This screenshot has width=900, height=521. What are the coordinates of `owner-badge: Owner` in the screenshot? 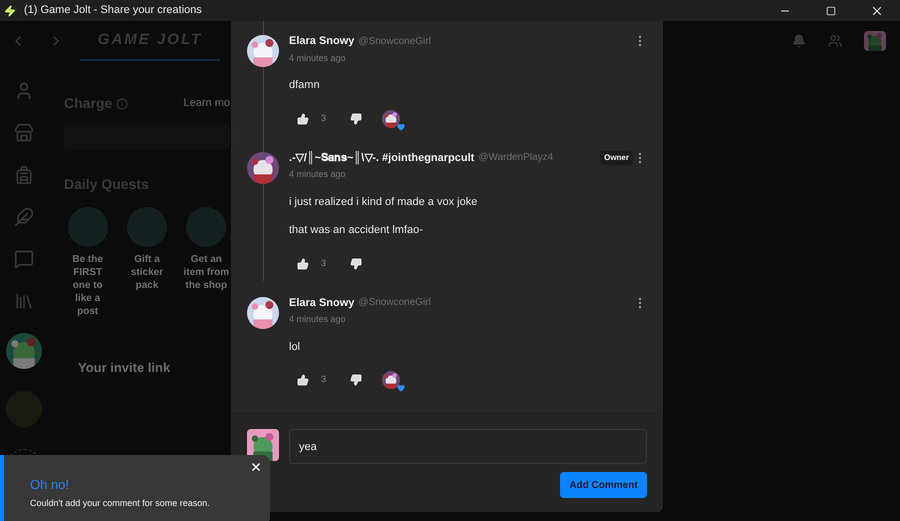 It's located at (616, 157).